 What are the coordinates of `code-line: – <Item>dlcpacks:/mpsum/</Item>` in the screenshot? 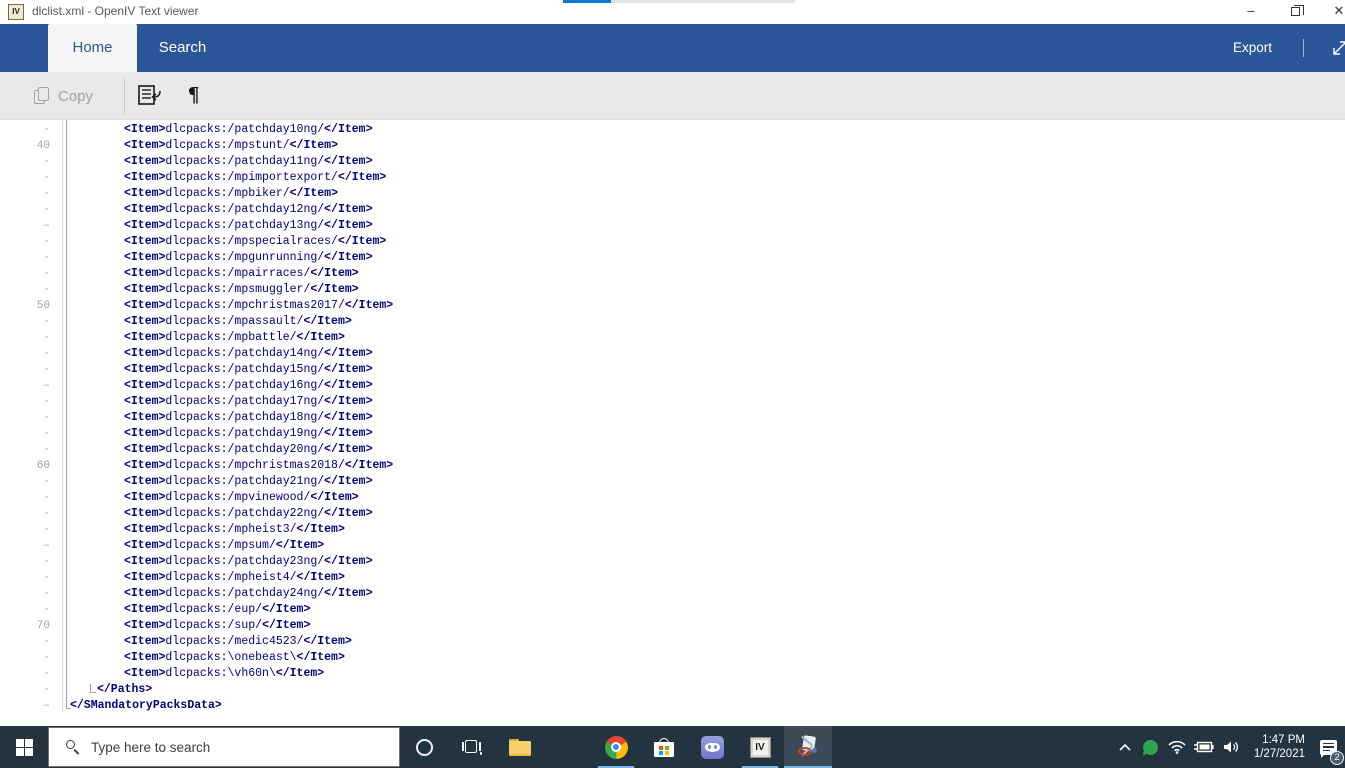 It's located at (672, 546).